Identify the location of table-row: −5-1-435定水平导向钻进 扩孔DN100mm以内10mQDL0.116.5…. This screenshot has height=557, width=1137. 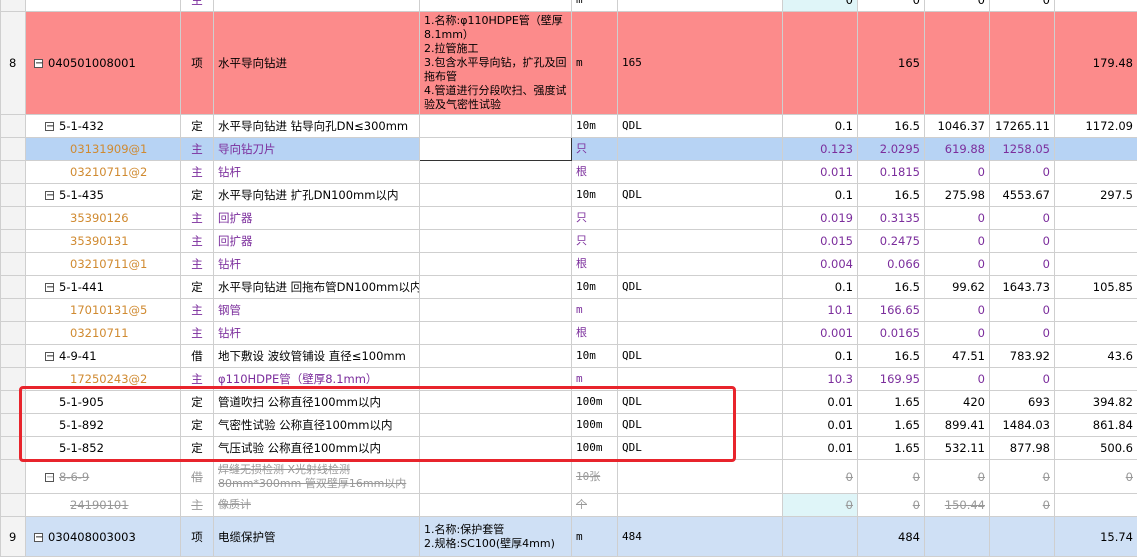
(569, 195).